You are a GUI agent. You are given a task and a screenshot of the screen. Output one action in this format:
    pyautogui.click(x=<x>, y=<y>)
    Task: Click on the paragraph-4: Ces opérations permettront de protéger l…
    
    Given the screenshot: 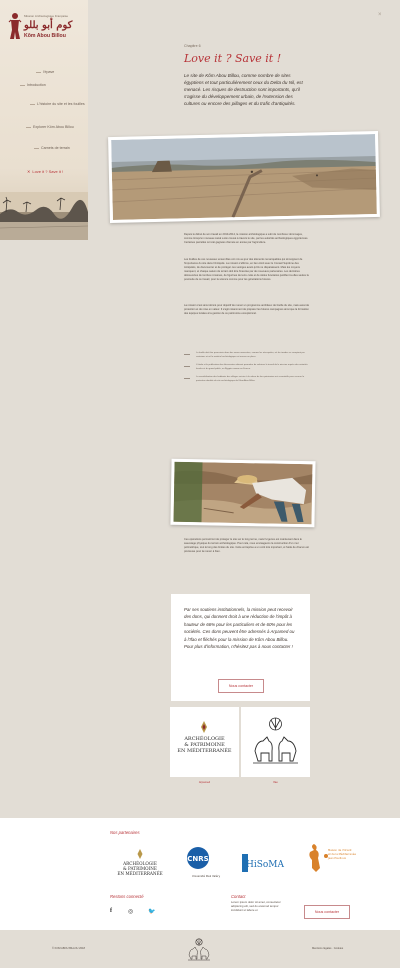 What is the action you would take?
    pyautogui.click(x=246, y=546)
    